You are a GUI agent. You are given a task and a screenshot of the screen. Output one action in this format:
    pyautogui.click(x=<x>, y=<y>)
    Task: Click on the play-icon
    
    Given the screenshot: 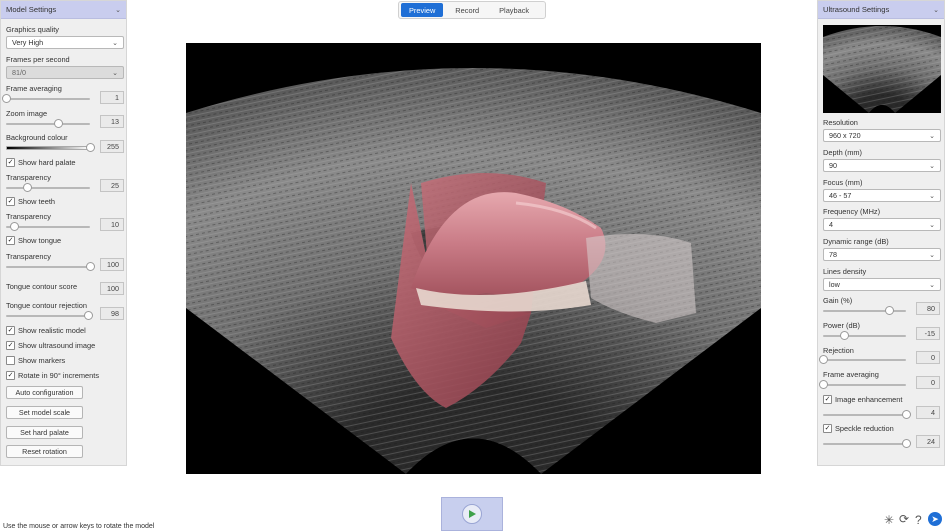 What is the action you would take?
    pyautogui.click(x=472, y=514)
    